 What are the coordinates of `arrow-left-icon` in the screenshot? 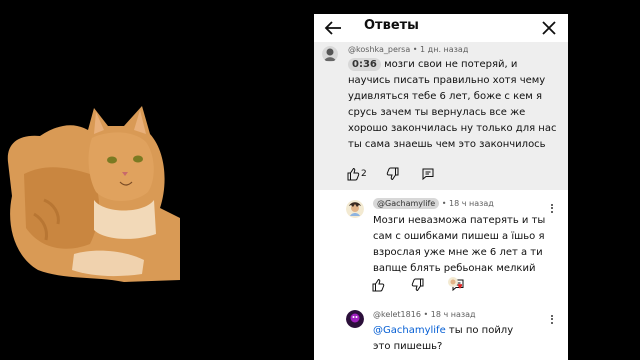 It's located at (333, 28).